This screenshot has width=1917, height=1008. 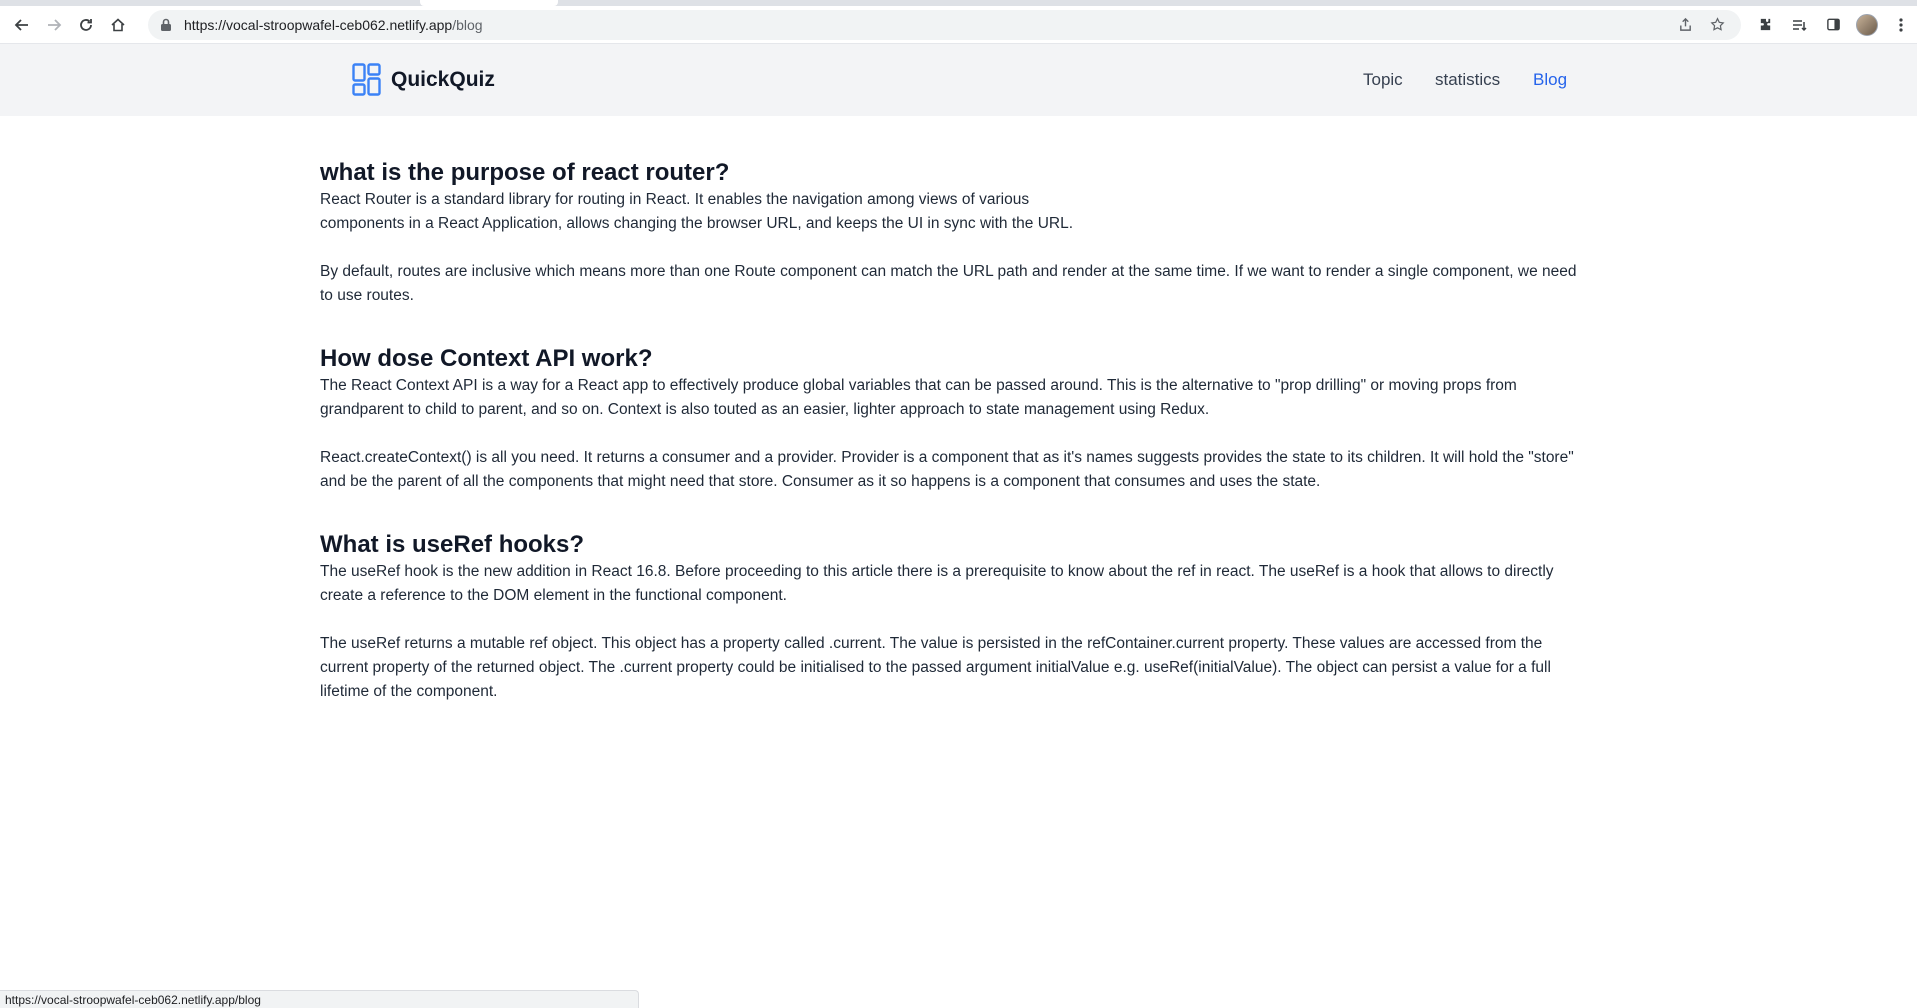 I want to click on arrow-right-icon, so click(x=55, y=24).